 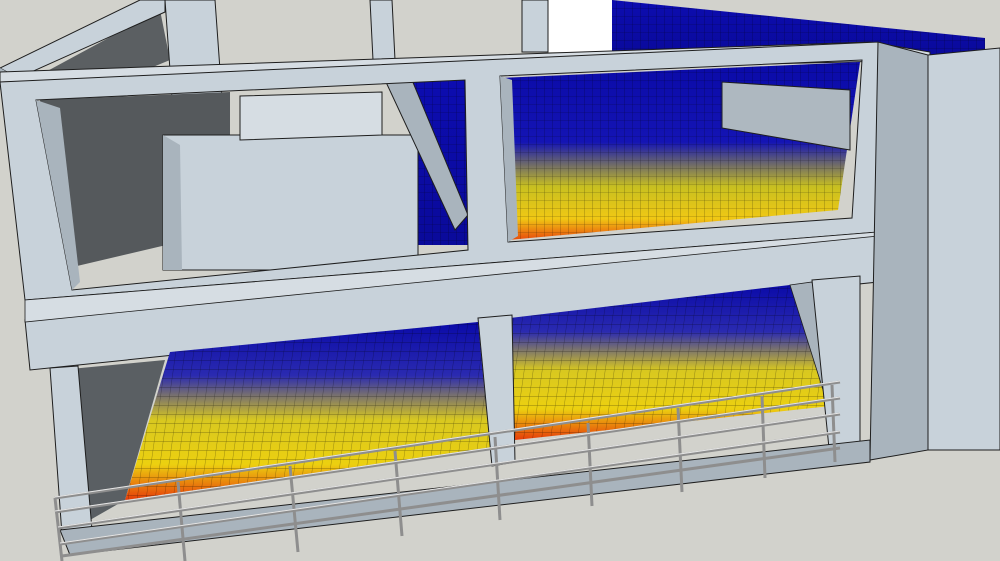 I want to click on right-tower-side, so click(x=899, y=251).